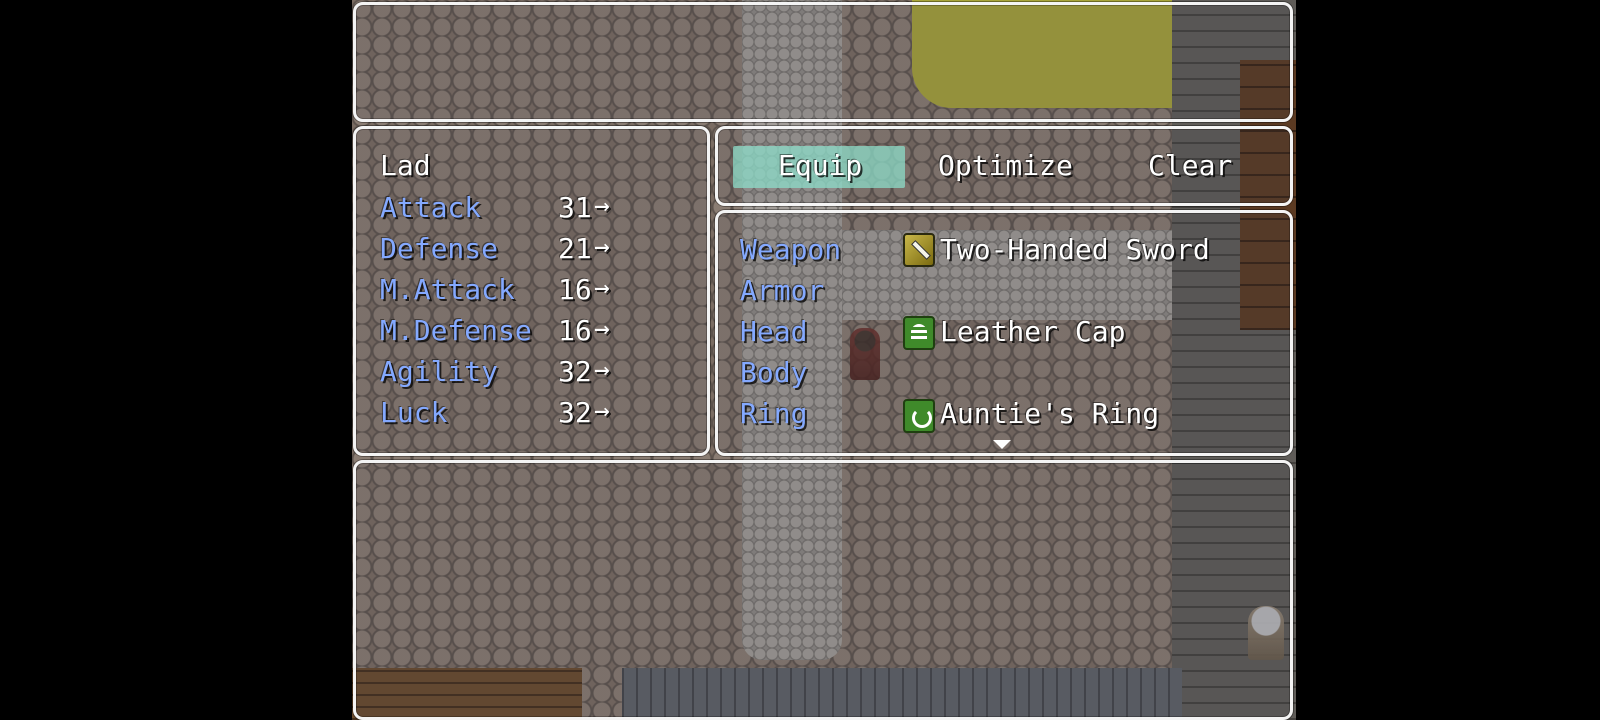  I want to click on scroll-down-arrow-icon, so click(1002, 444).